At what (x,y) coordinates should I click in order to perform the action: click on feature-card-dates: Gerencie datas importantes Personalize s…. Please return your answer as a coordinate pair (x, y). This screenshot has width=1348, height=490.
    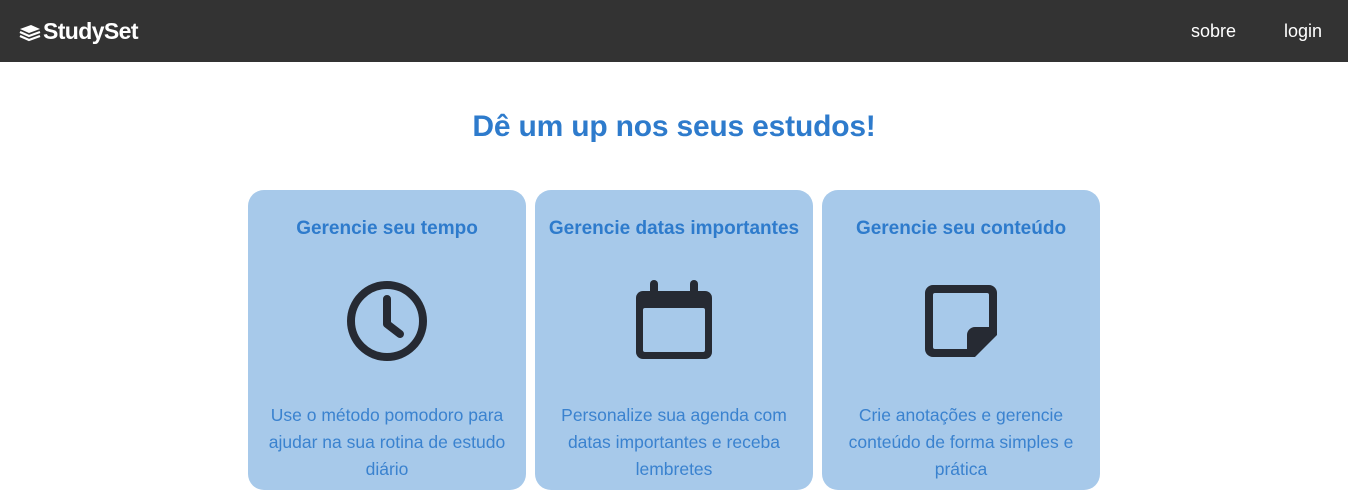
    Looking at the image, I should click on (674, 340).